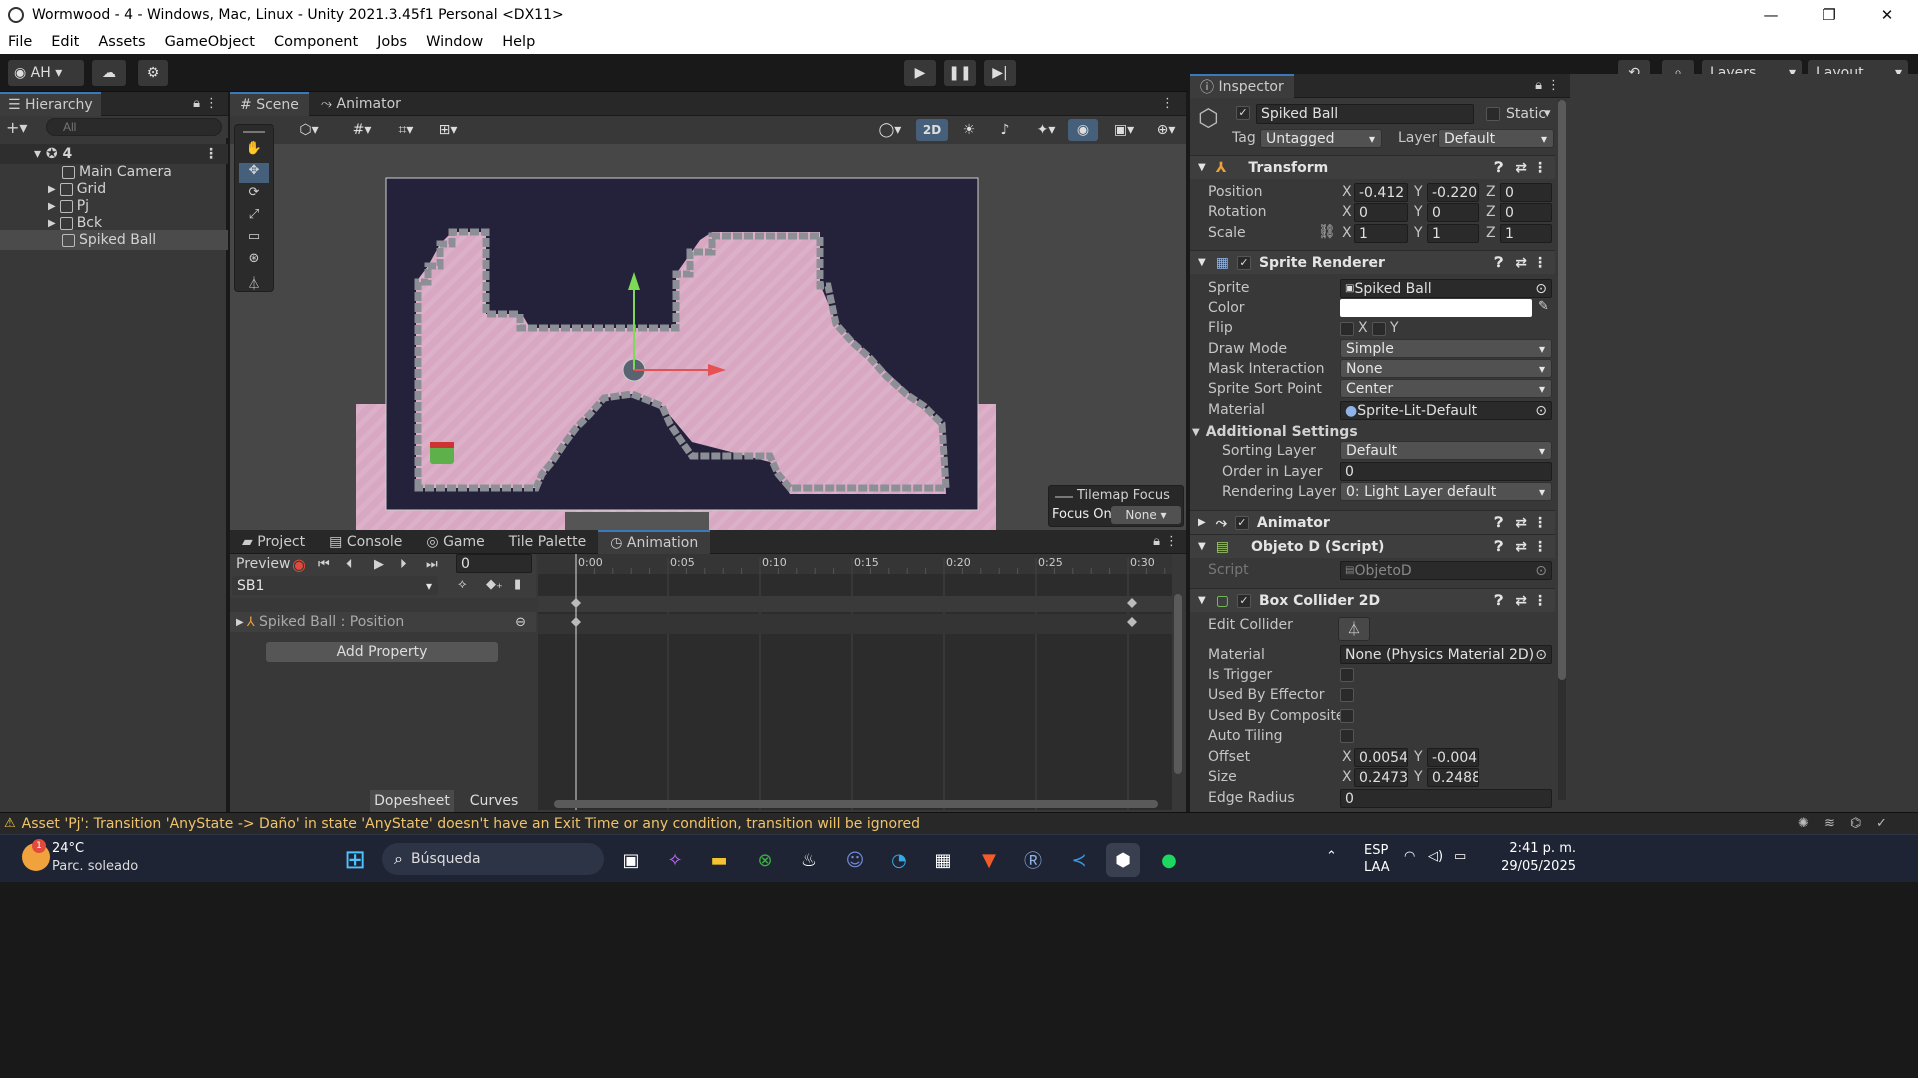 This screenshot has height=1078, width=1918. What do you see at coordinates (269, 103) in the screenshot?
I see `tab-scene: # Scene` at bounding box center [269, 103].